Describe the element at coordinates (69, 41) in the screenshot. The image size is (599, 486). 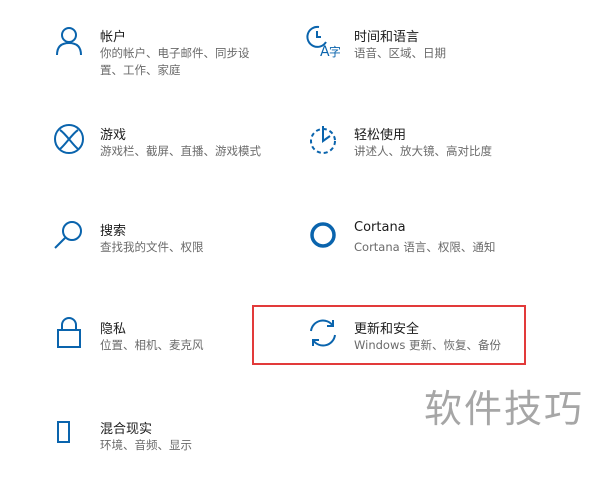
I see `account-icon` at that location.